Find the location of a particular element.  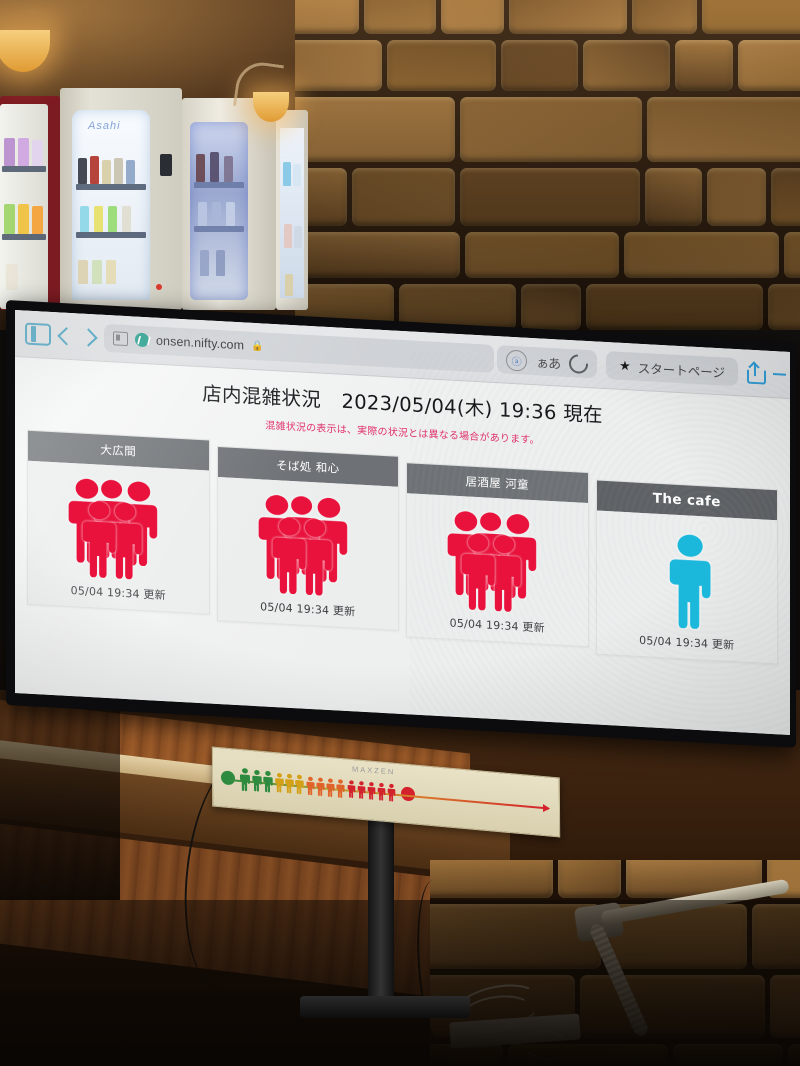

crowding-card: 居酒屋 河童 05/04 19:34 更新 is located at coordinates (497, 555).